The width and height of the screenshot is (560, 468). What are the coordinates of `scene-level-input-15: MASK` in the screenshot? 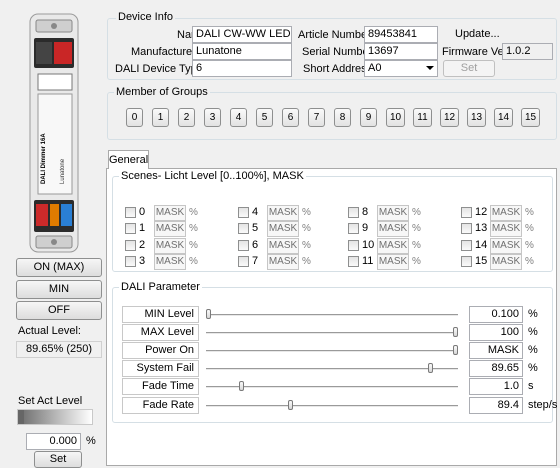 It's located at (506, 262).